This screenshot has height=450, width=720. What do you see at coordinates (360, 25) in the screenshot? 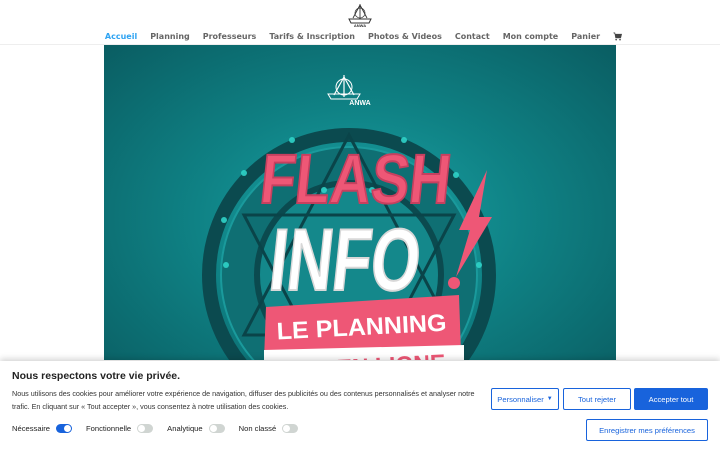
I see `logo-text: ANWA` at bounding box center [360, 25].